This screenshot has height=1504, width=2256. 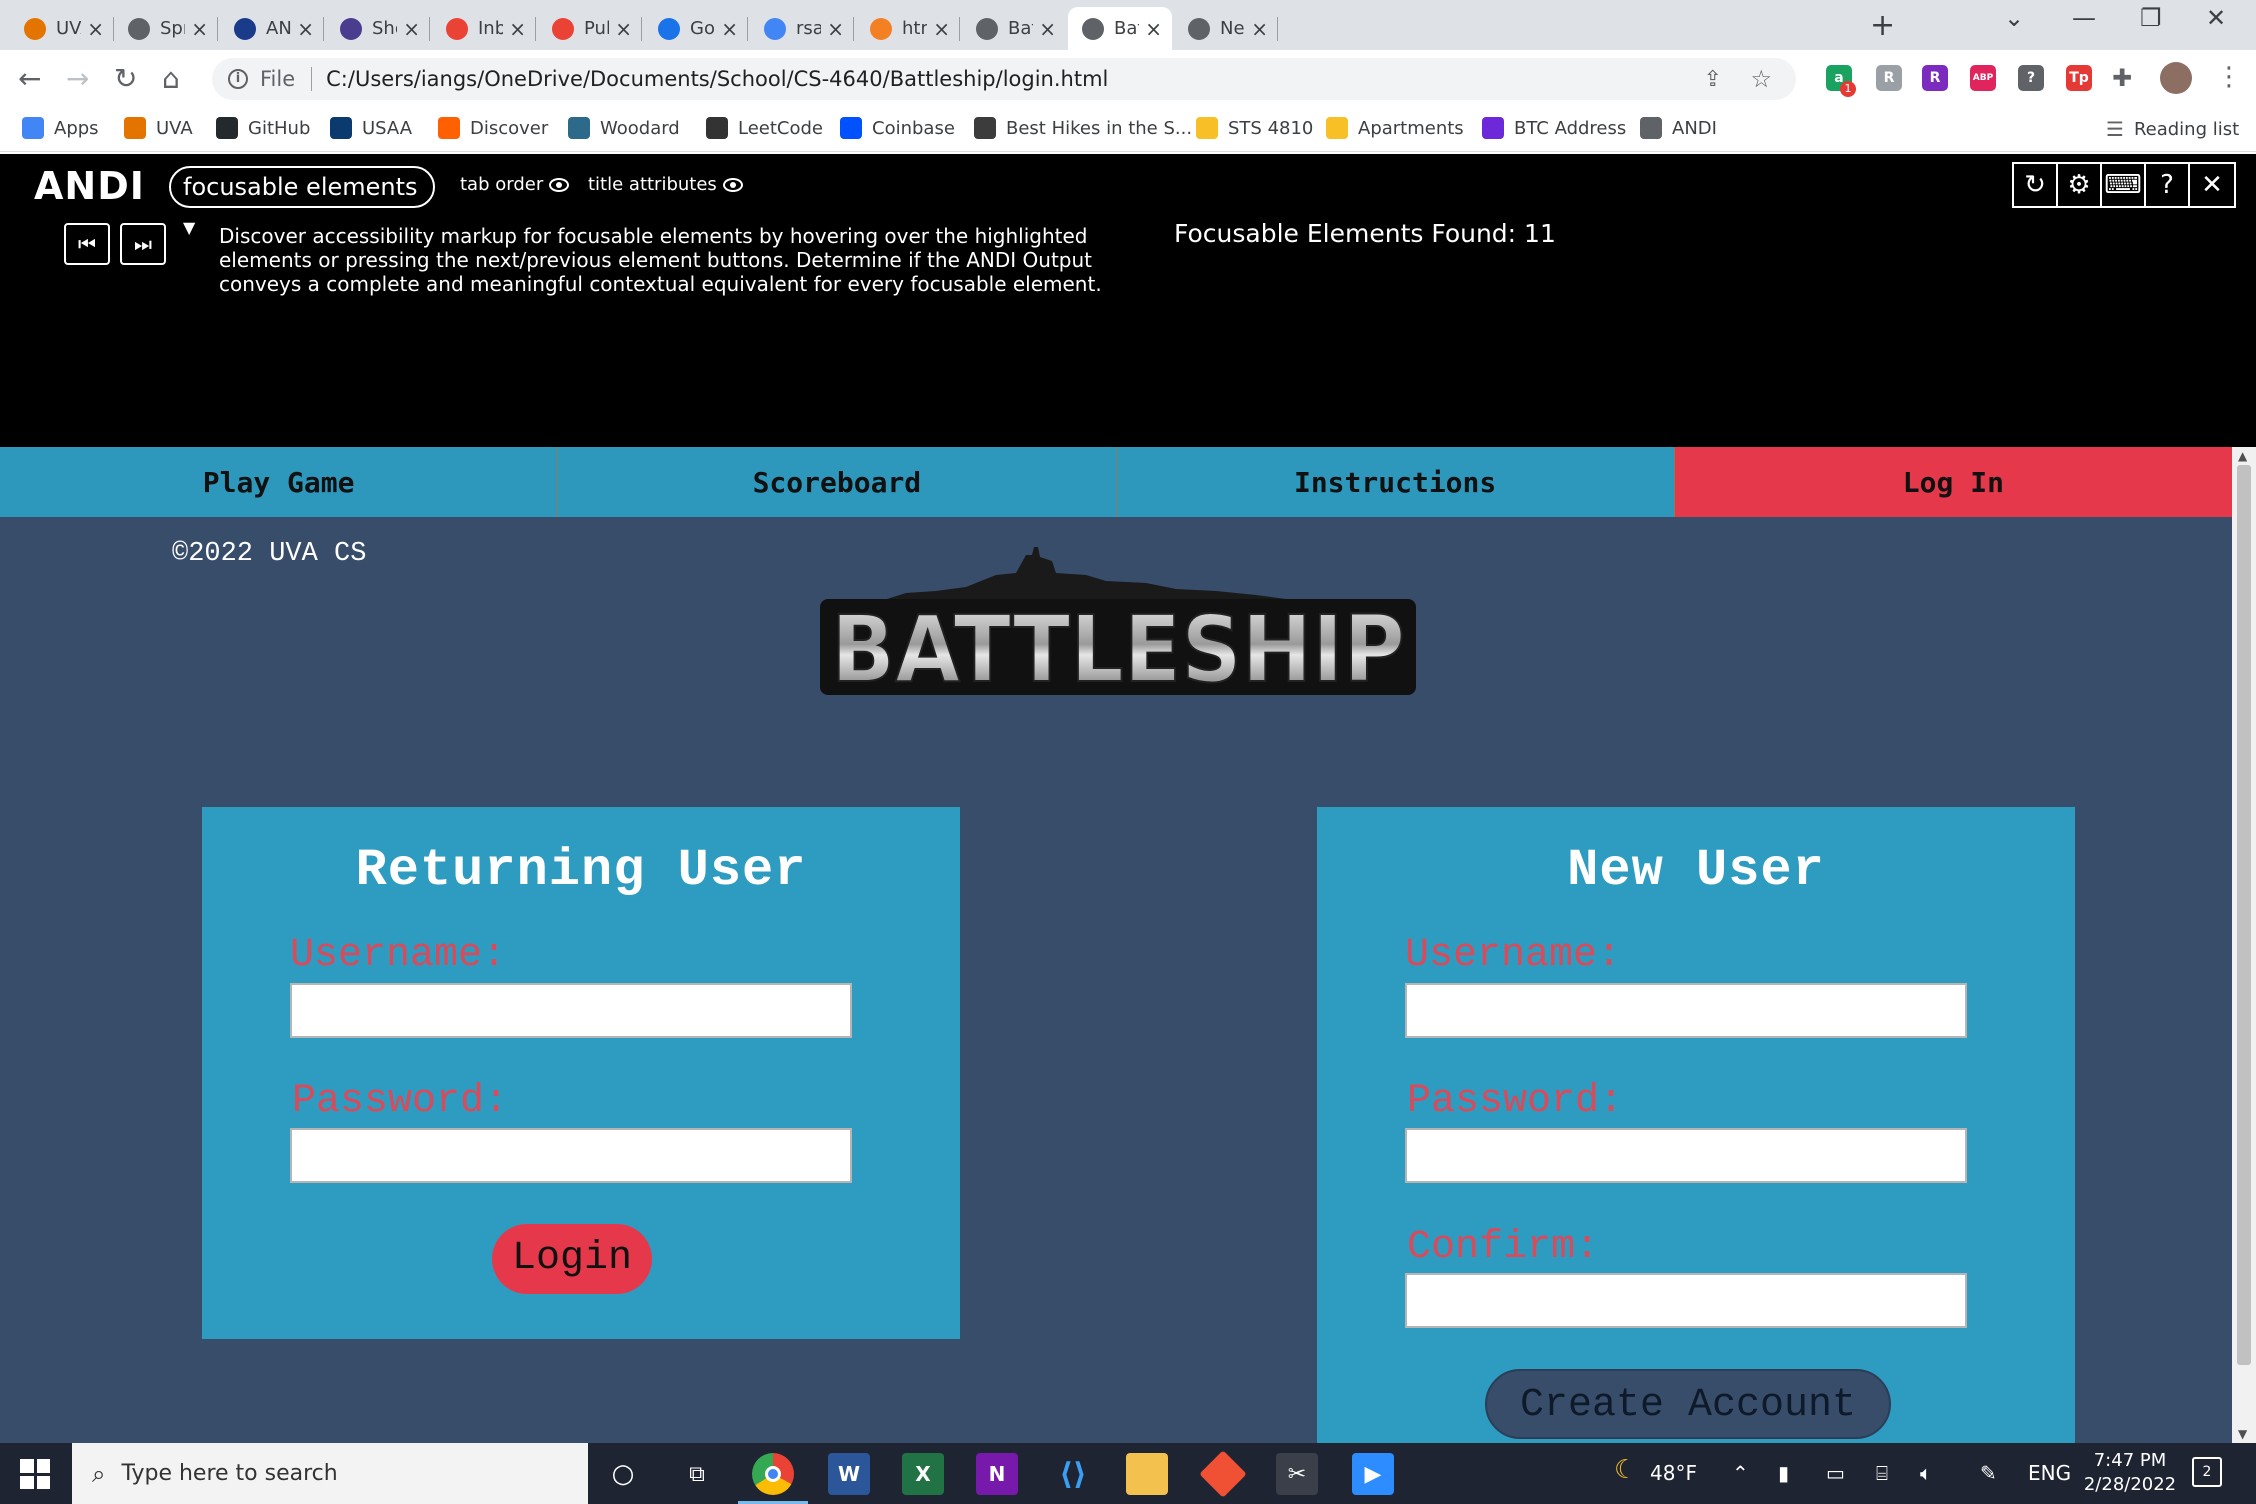 What do you see at coordinates (802, 28) in the screenshot?
I see `browser-tab: rsa forr×` at bounding box center [802, 28].